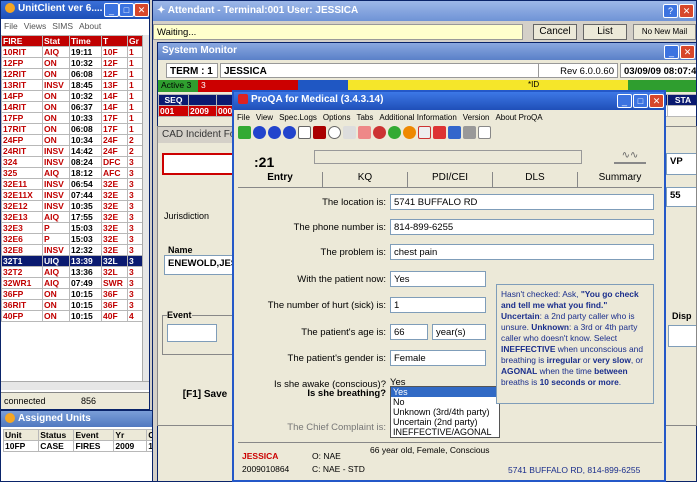 This screenshot has height=482, width=697. Describe the element at coordinates (364, 132) in the screenshot. I see `refresh-icon` at that location.